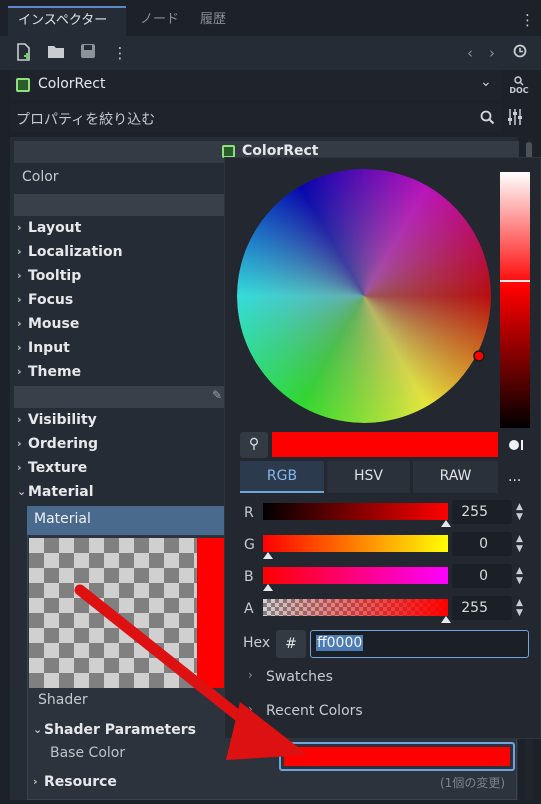 The width and height of the screenshot is (541, 804). I want to click on property-filter-input: プロパティを絞り込む, so click(256, 118).